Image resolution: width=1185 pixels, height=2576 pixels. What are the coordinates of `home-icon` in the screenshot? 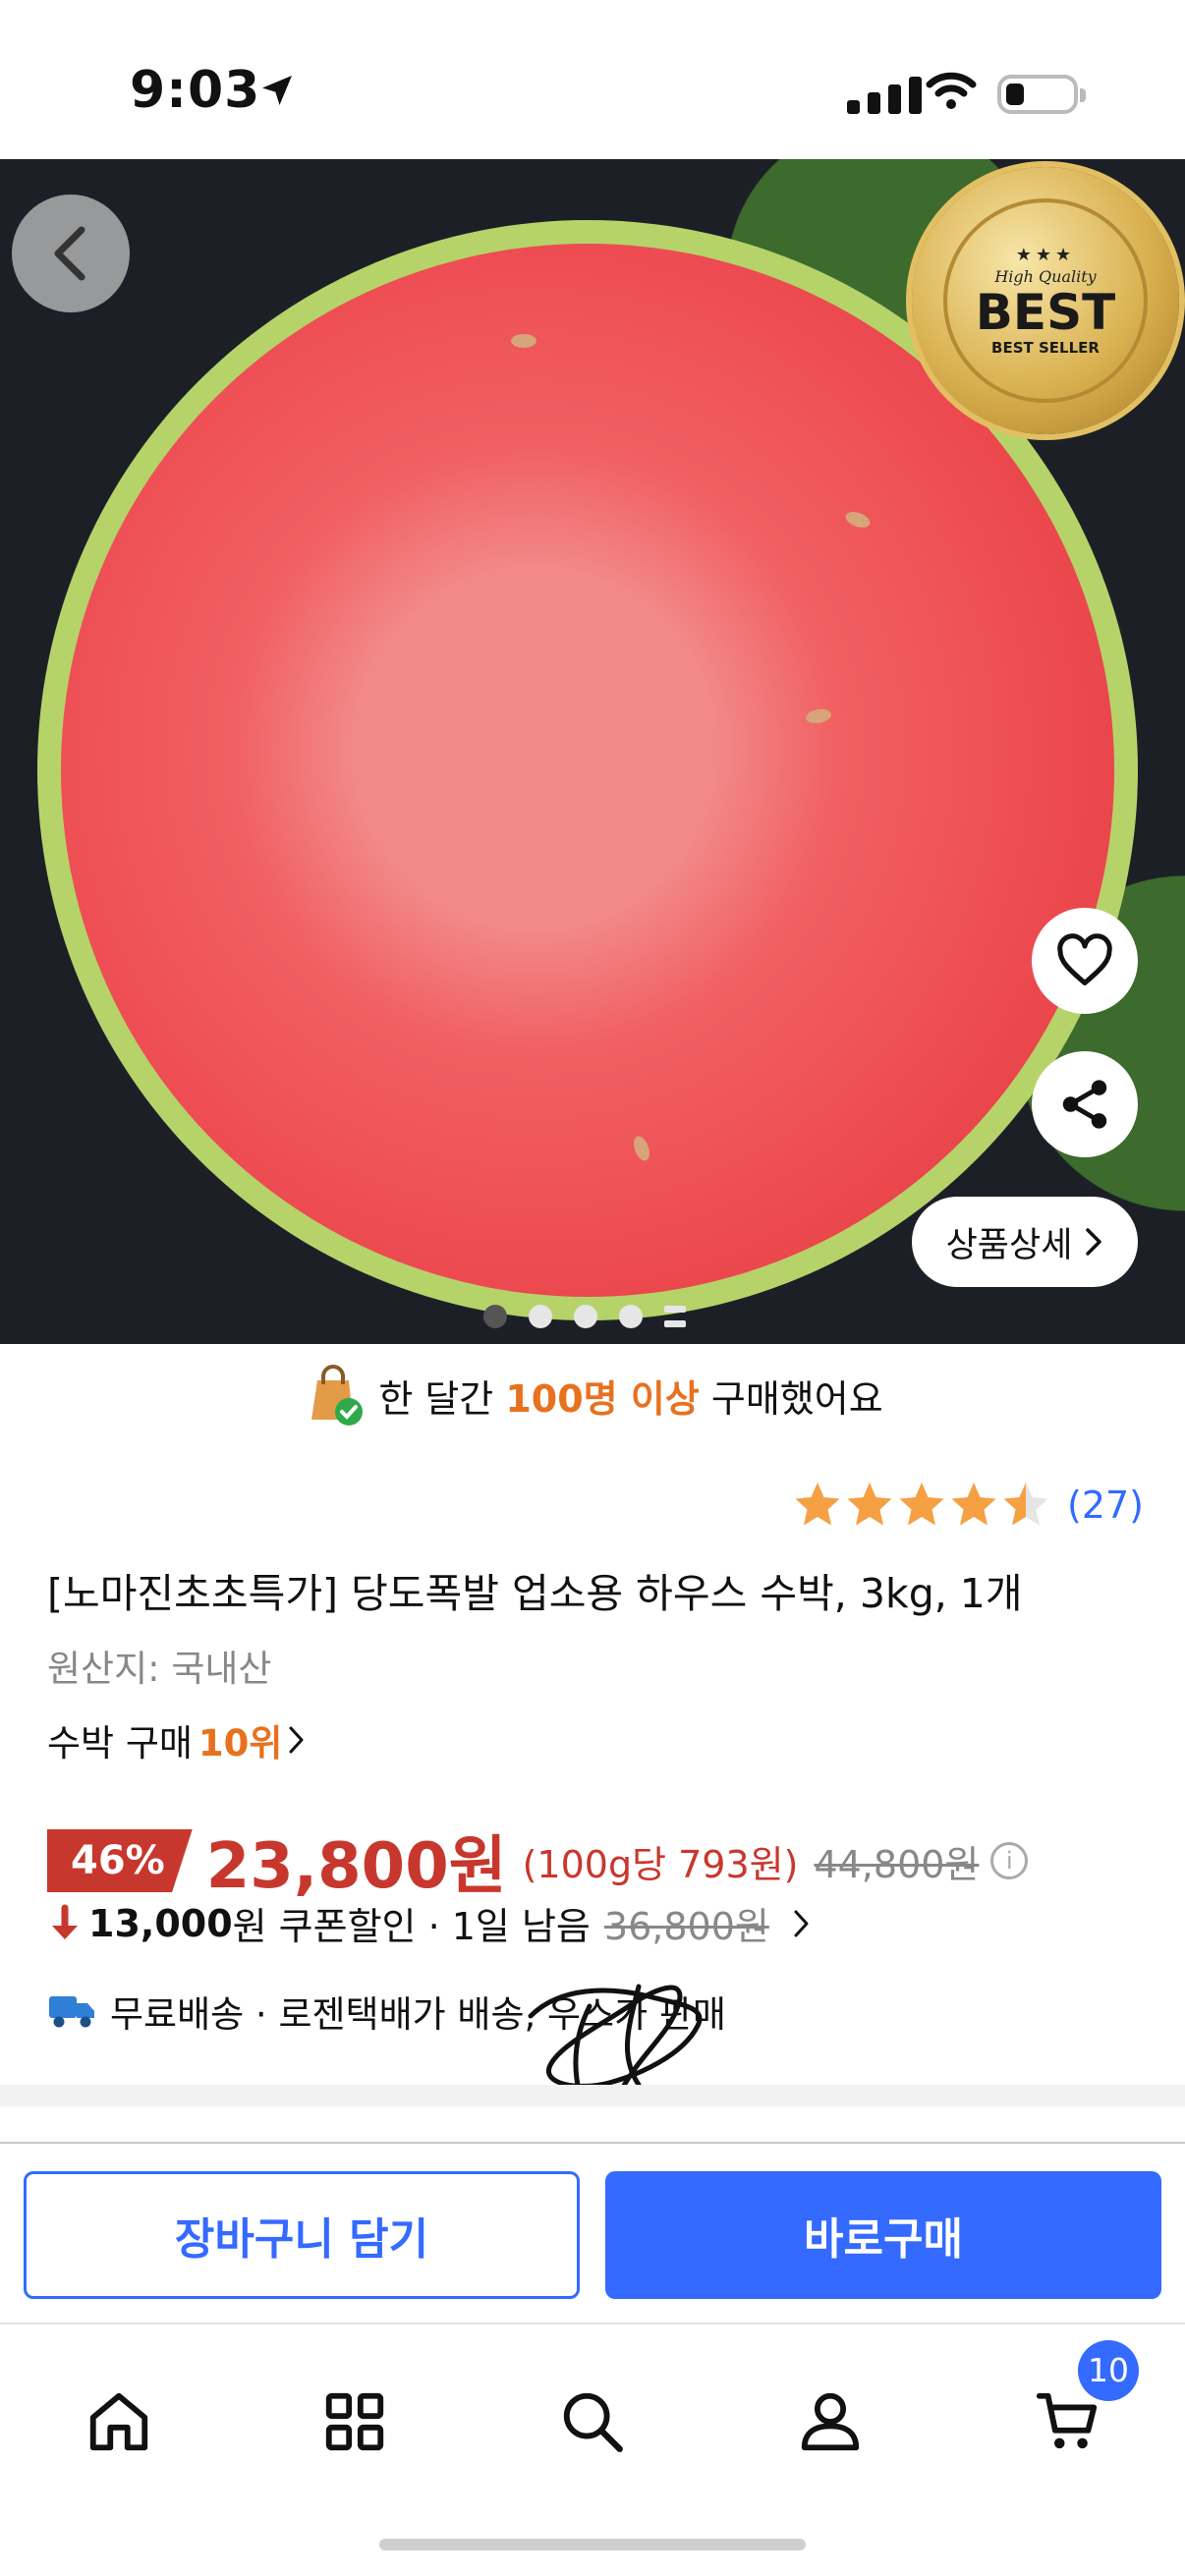 It's located at (119, 2421).